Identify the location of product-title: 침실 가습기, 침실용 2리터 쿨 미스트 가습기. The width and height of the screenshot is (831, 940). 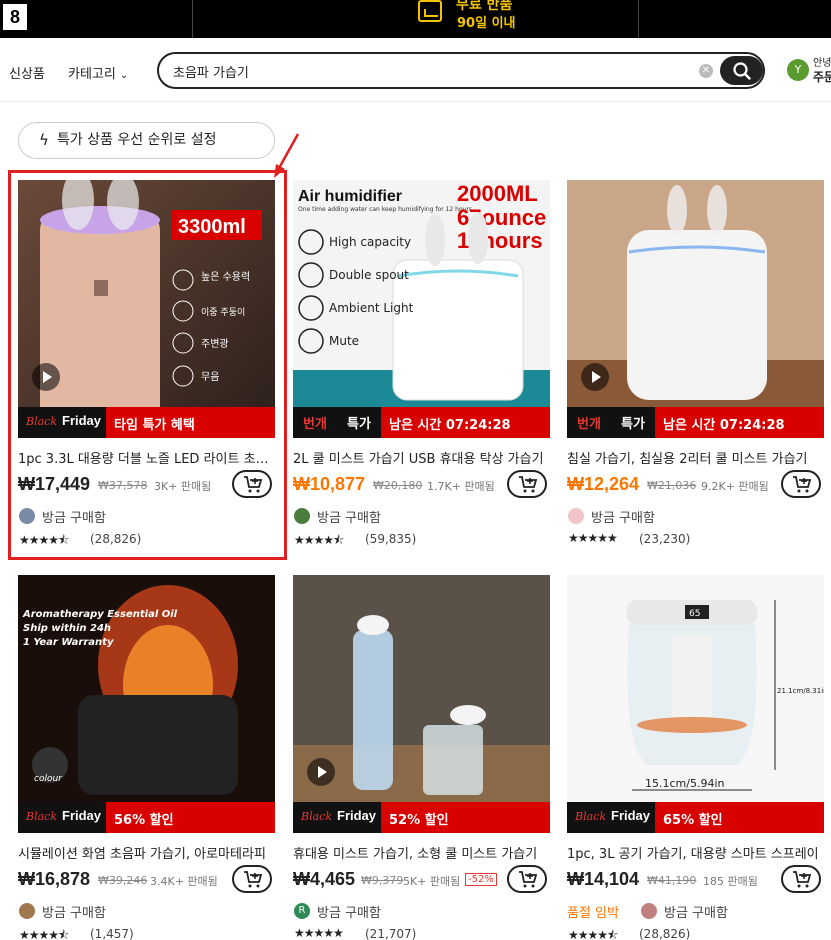
(695, 457).